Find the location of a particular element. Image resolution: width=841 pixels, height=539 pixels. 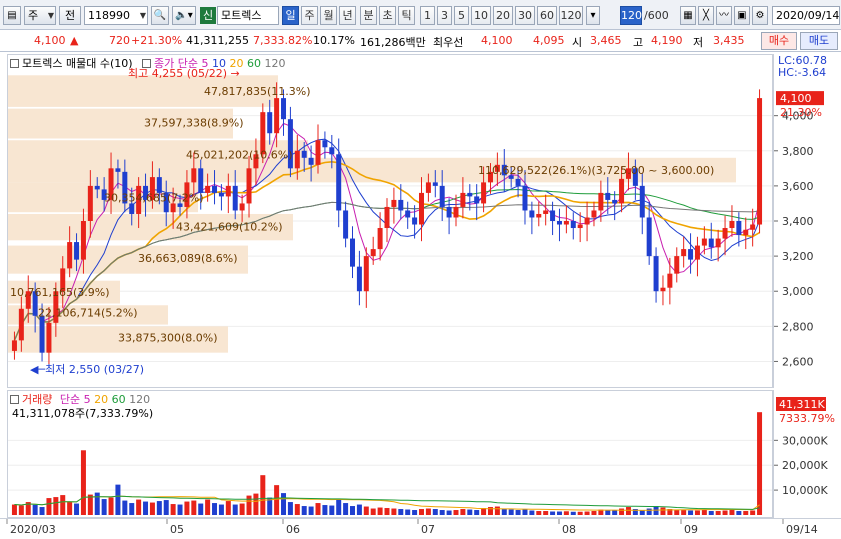

minute-20: 20 is located at coordinates (503, 15).